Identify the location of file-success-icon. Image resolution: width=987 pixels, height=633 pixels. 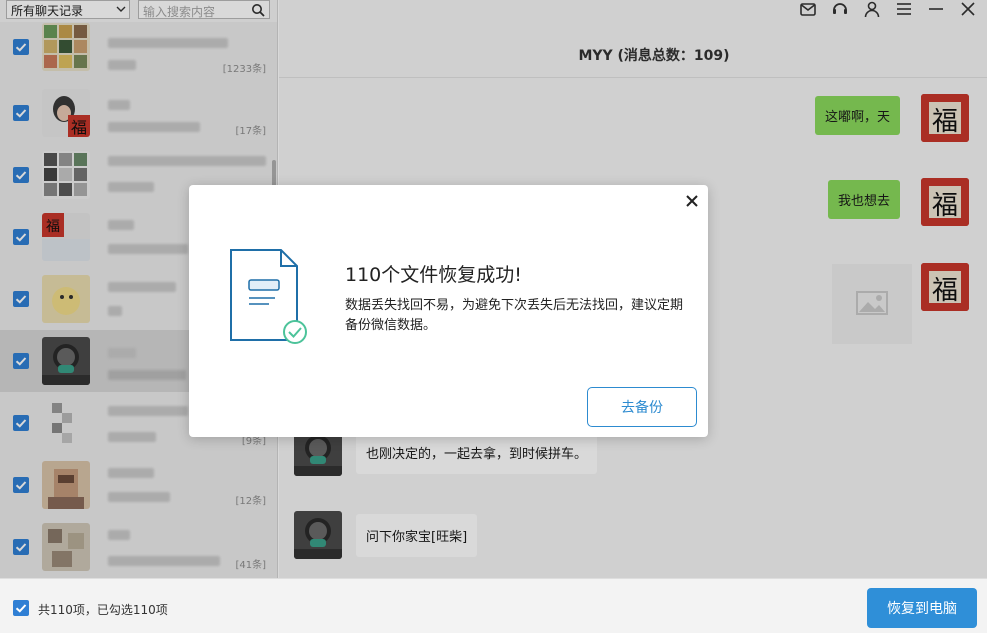
(268, 296).